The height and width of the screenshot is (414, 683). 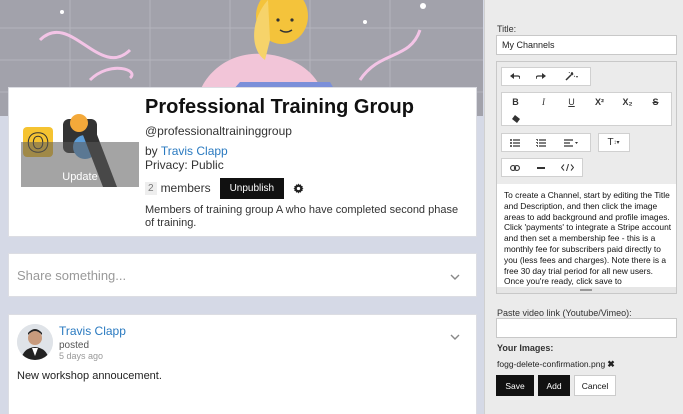 I want to click on author-avatar, so click(x=35, y=342).